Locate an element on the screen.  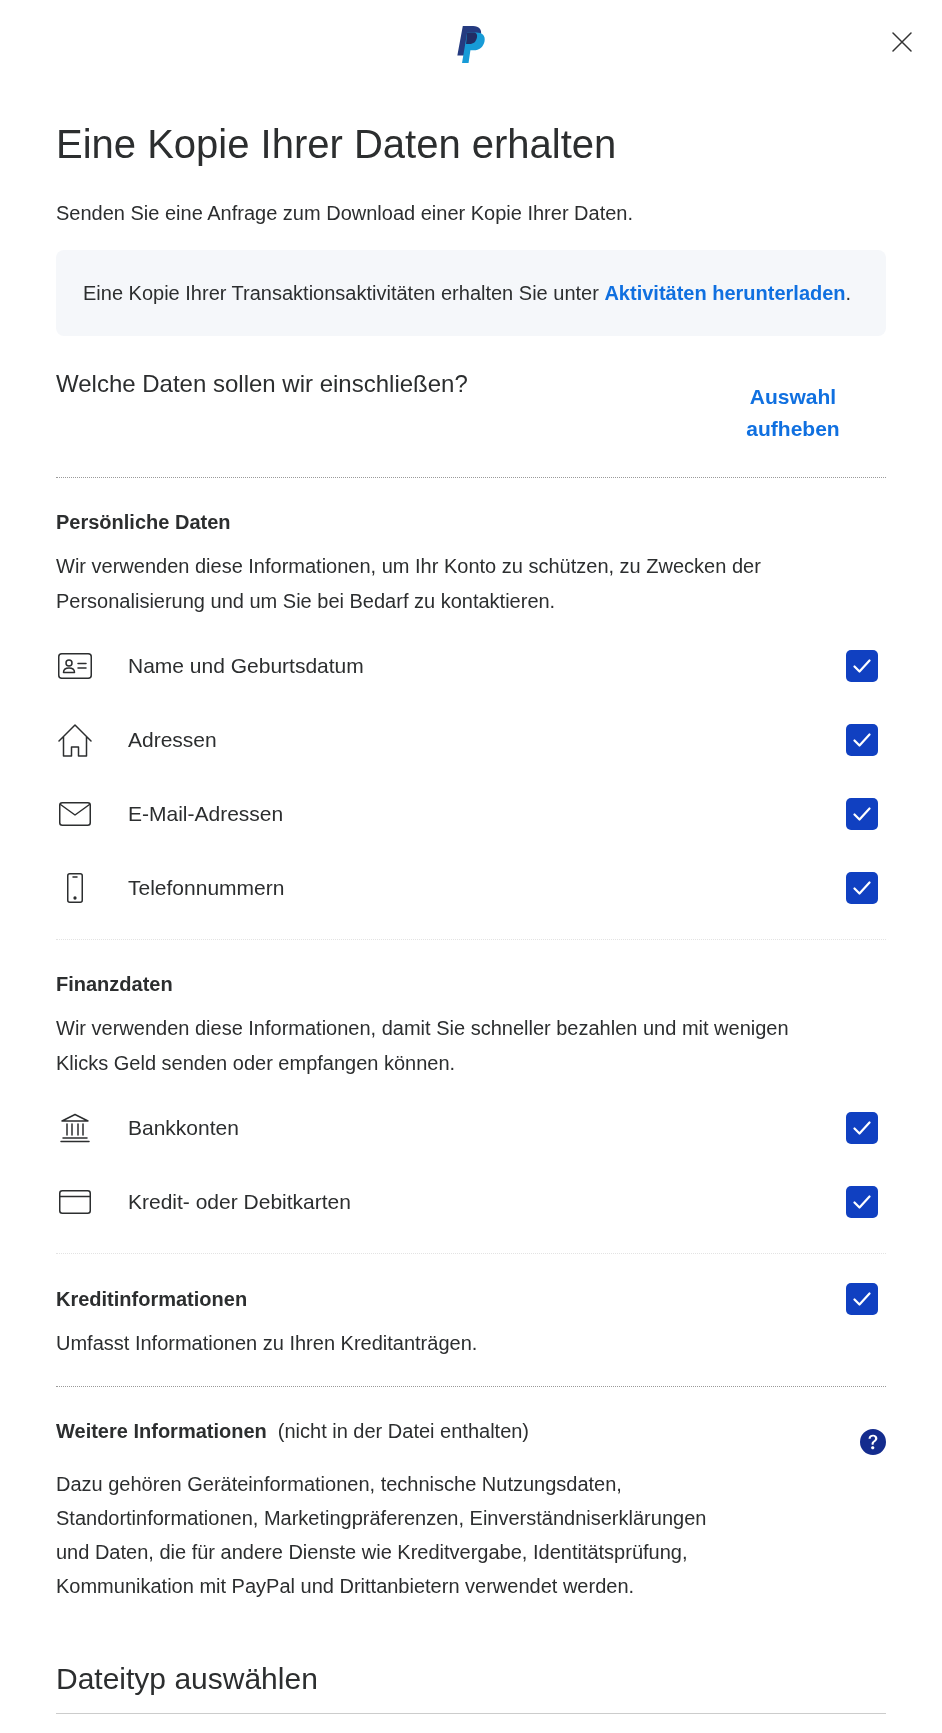
option-label: E-Mail-Adressen is located at coordinates (206, 814).